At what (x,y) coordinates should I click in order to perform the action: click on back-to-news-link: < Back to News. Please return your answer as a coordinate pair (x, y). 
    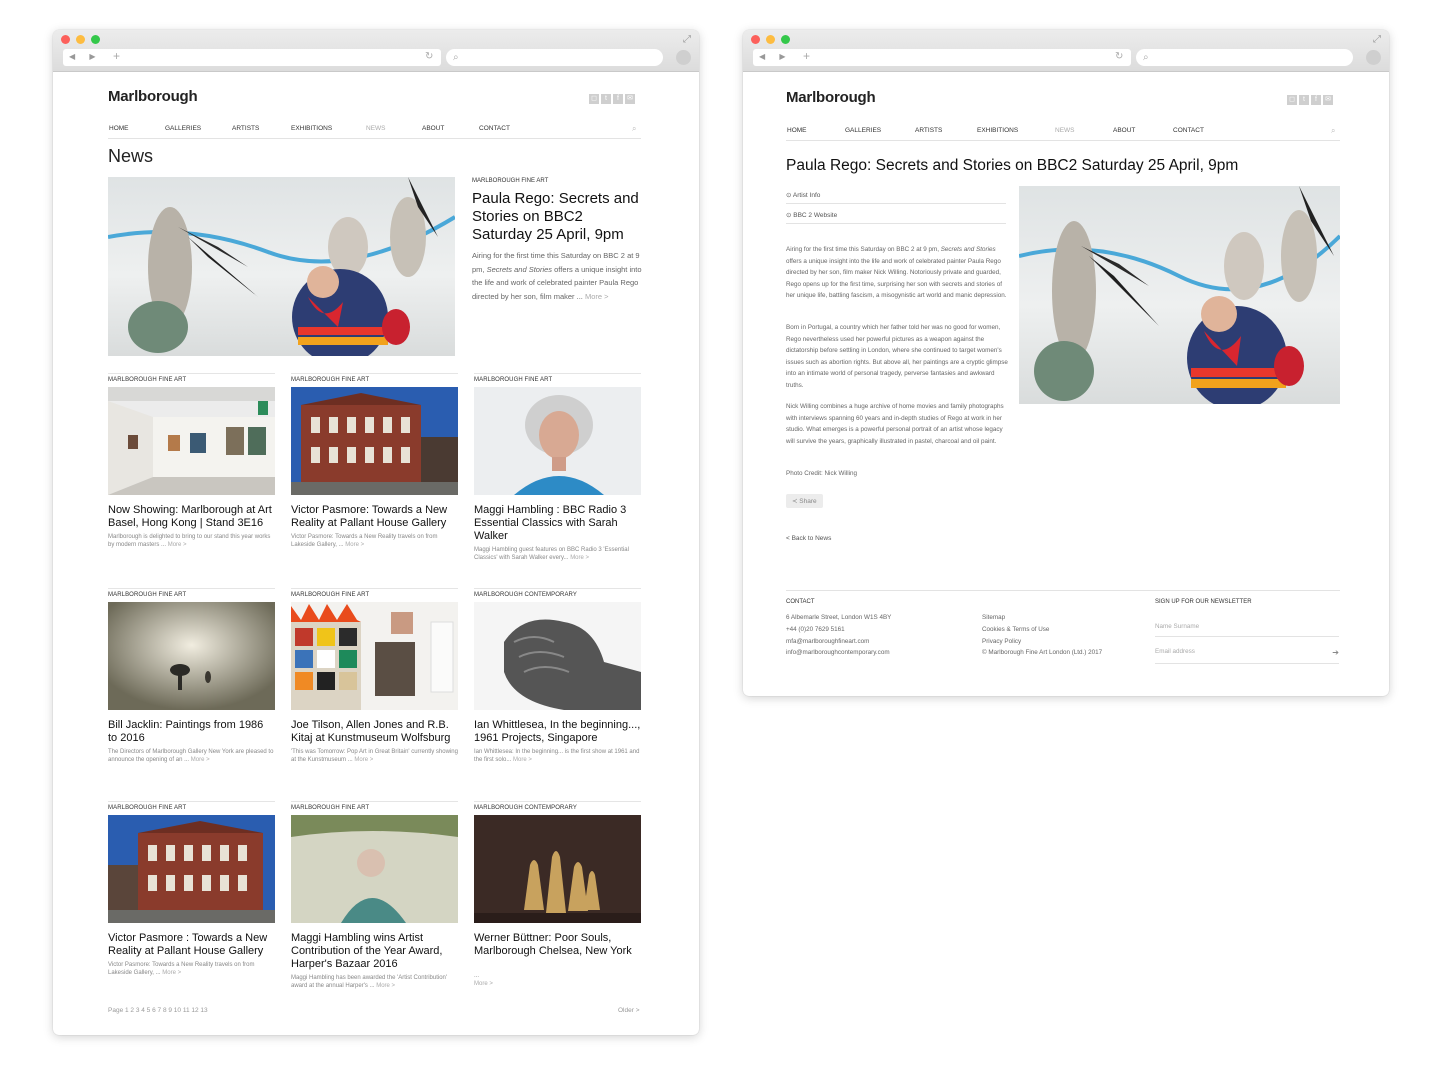
    Looking at the image, I should click on (808, 538).